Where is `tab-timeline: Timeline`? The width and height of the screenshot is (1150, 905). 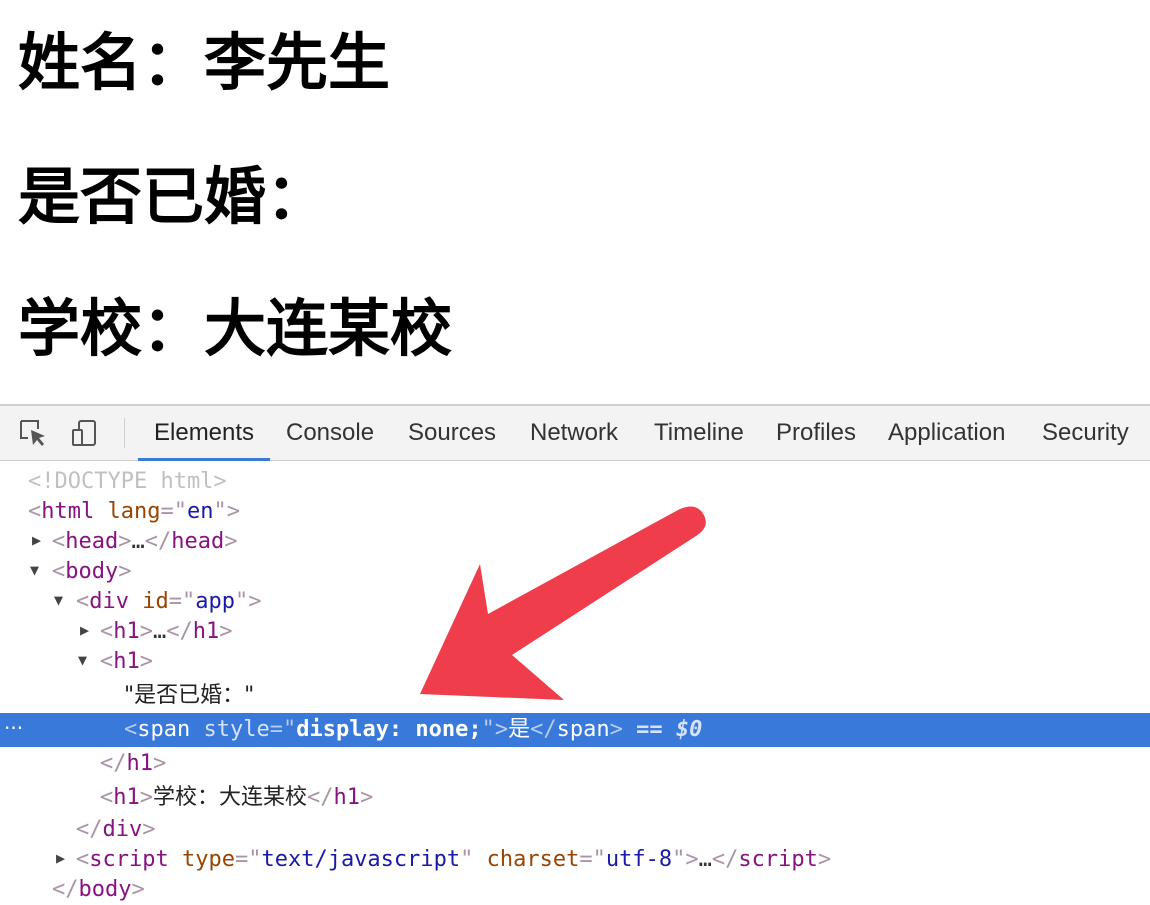
tab-timeline: Timeline is located at coordinates (699, 433).